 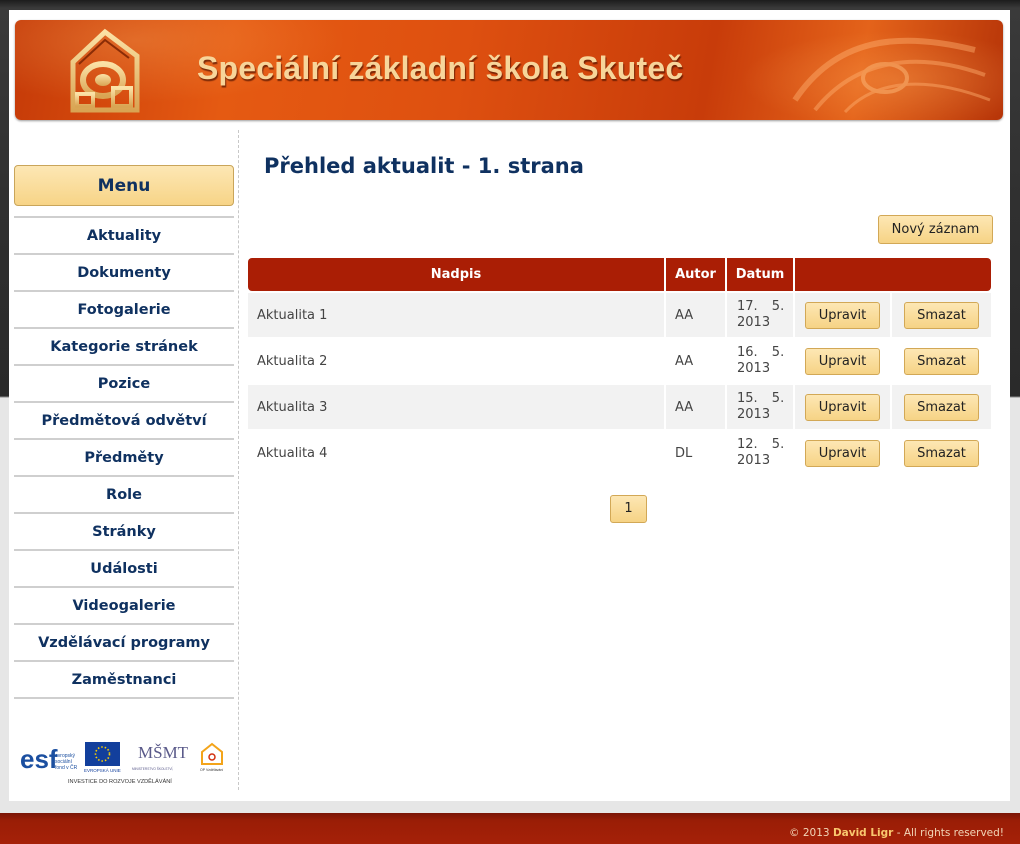 What do you see at coordinates (124, 347) in the screenshot?
I see `menu-item-kategorie-stranek: Kategorie stránek` at bounding box center [124, 347].